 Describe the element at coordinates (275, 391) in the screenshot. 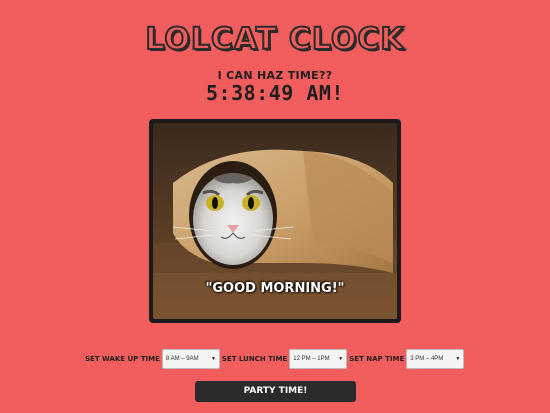

I see `party-time-button: PARTY TIME!` at that location.